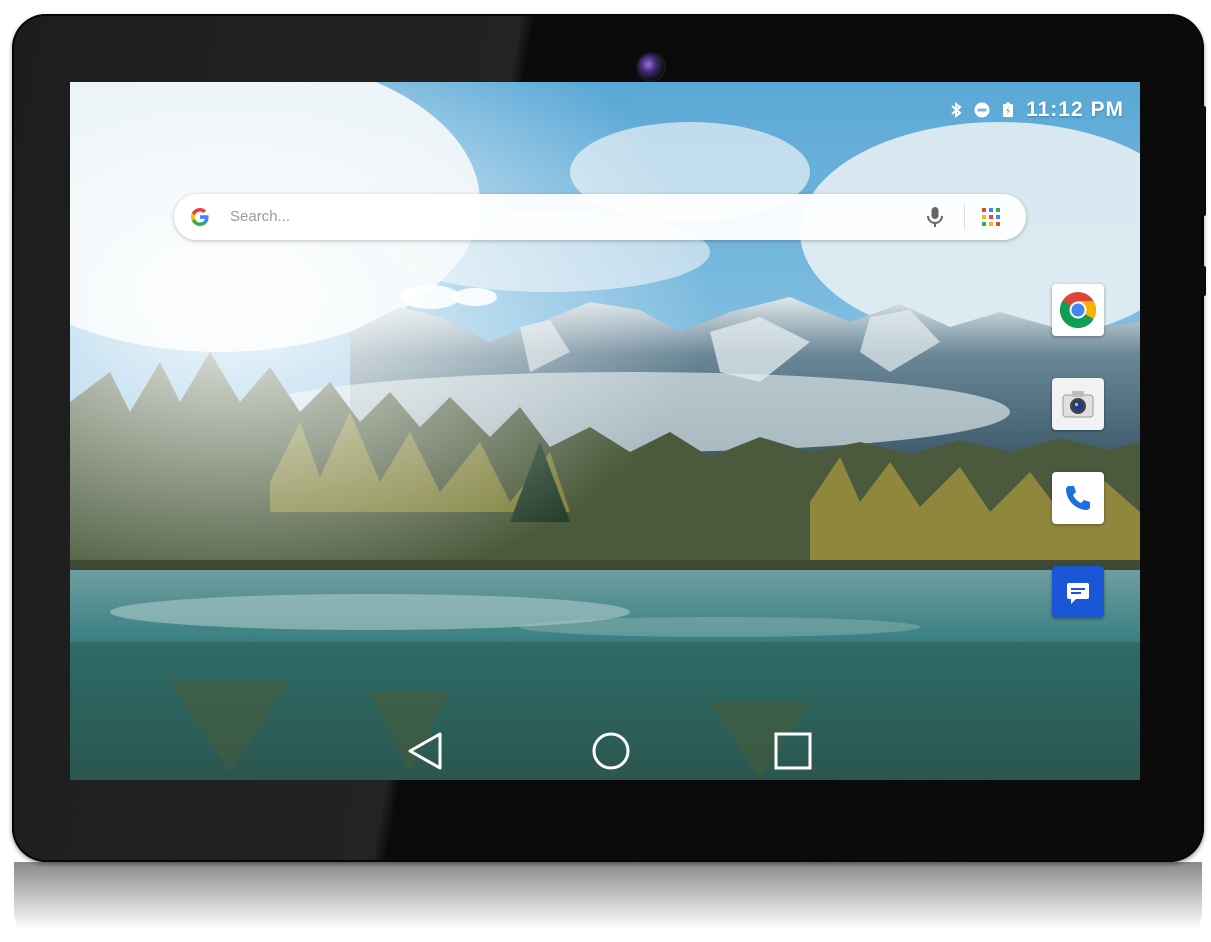 The width and height of the screenshot is (1211, 942). I want to click on phone-icon, so click(1078, 498).